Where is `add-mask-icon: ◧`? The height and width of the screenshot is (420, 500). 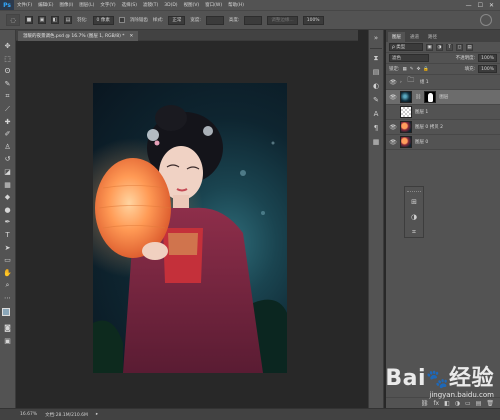
add-mask-icon: ◧ is located at coordinates (447, 403).